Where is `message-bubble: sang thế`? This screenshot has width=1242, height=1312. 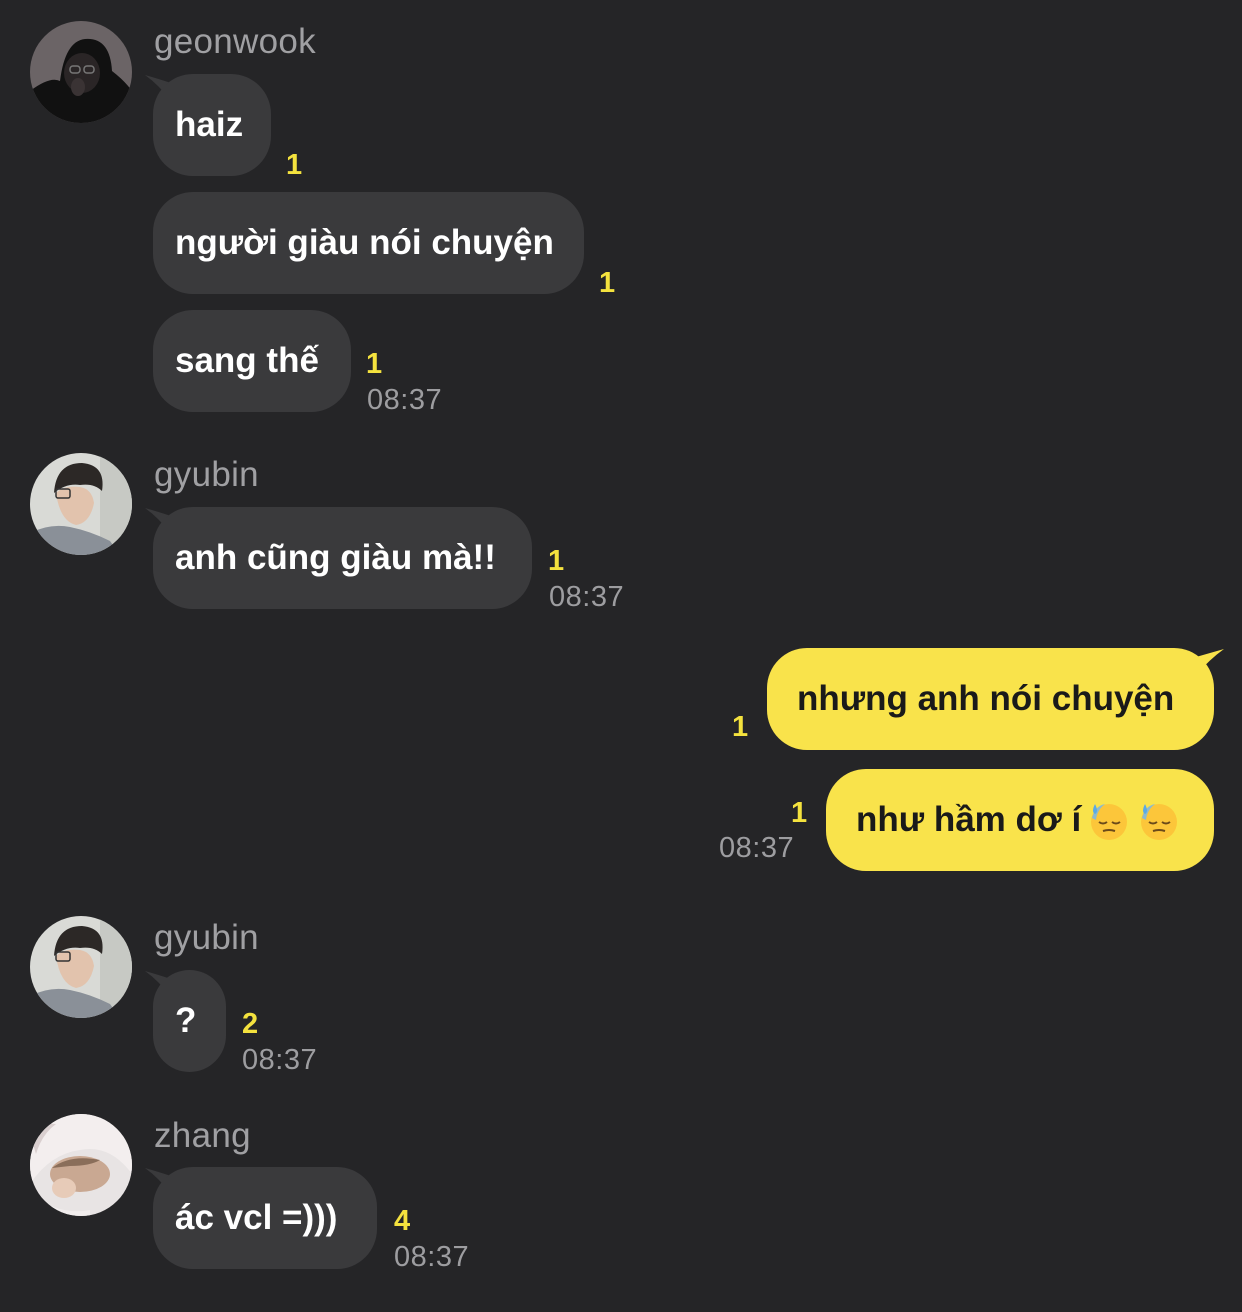 message-bubble: sang thế is located at coordinates (252, 361).